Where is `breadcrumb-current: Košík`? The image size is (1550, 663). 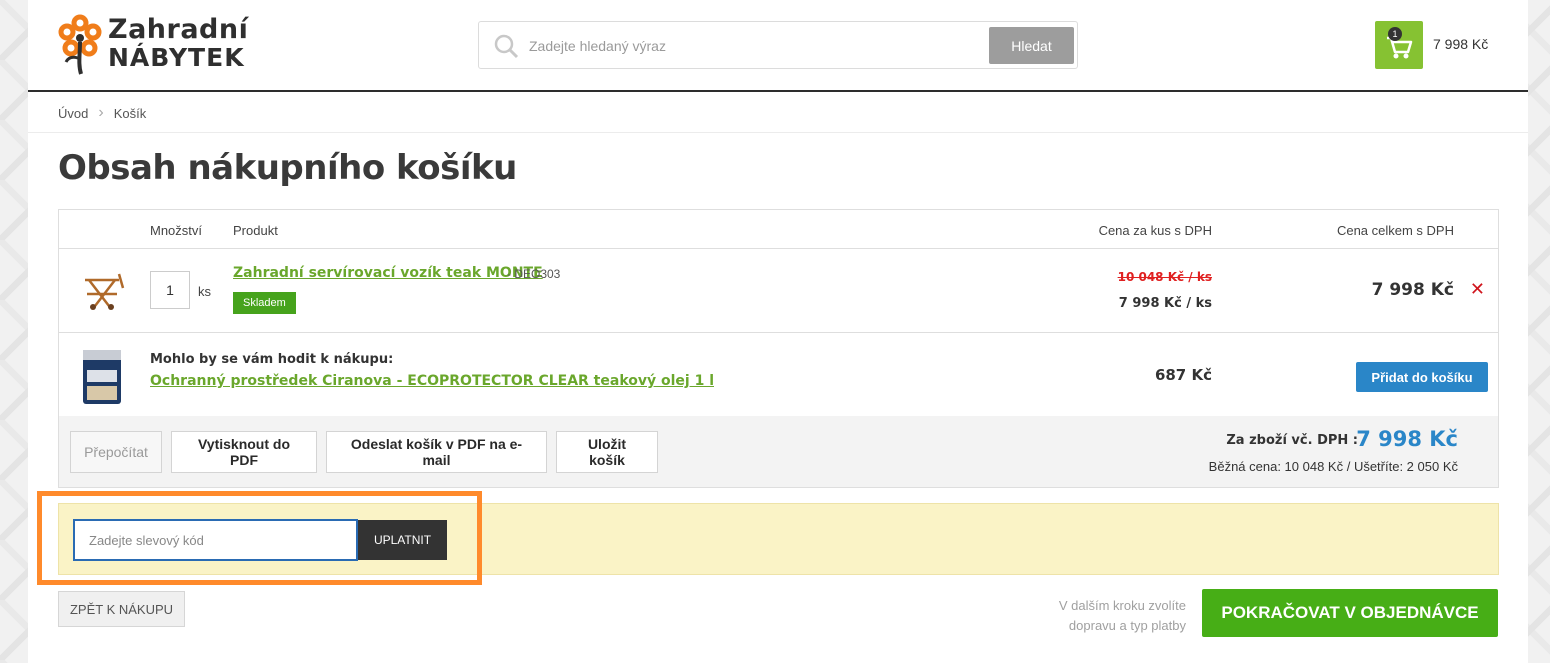 breadcrumb-current: Košík is located at coordinates (130, 113).